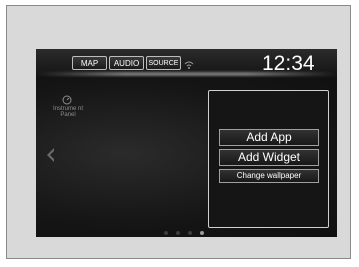 The height and width of the screenshot is (267, 359). What do you see at coordinates (50, 155) in the screenshot?
I see `arrow-left-icon` at bounding box center [50, 155].